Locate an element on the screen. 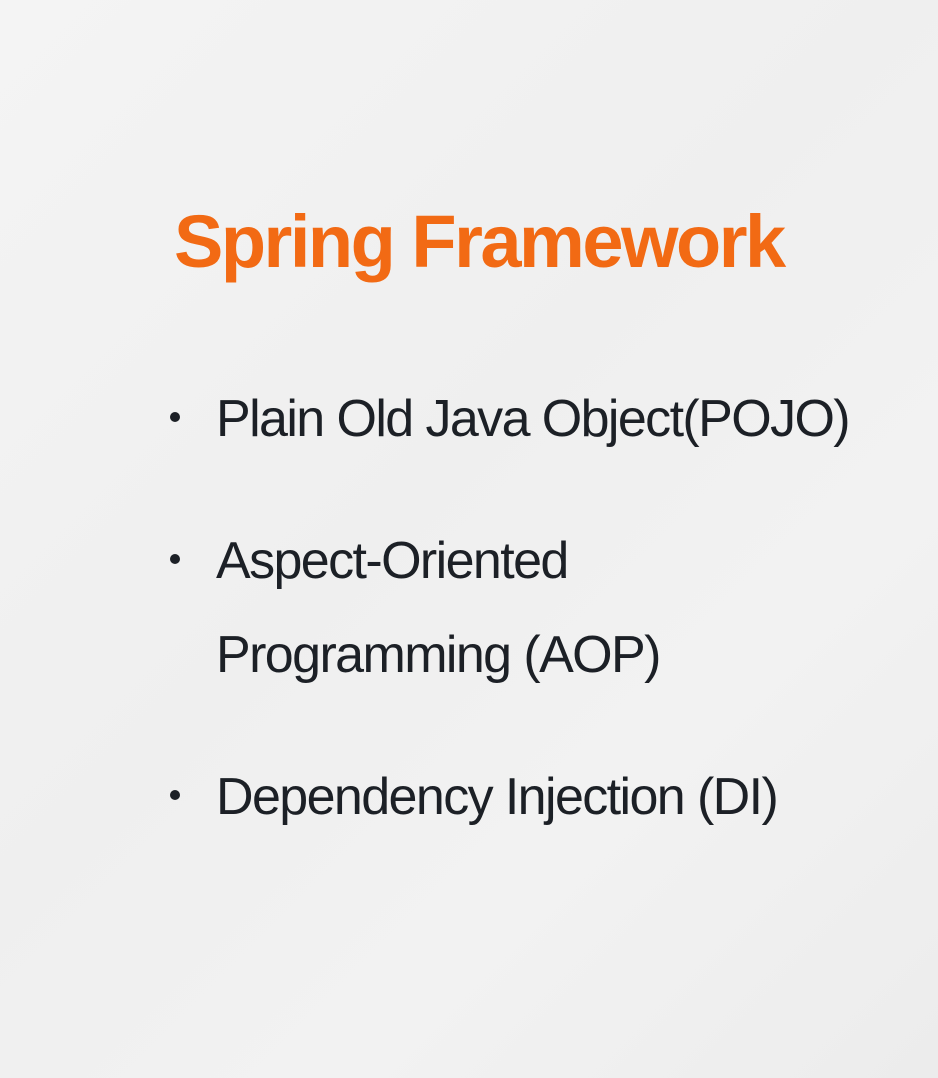 The image size is (938, 1078). bullet-item-di: Dependency Injection (DI) is located at coordinates (534, 797).